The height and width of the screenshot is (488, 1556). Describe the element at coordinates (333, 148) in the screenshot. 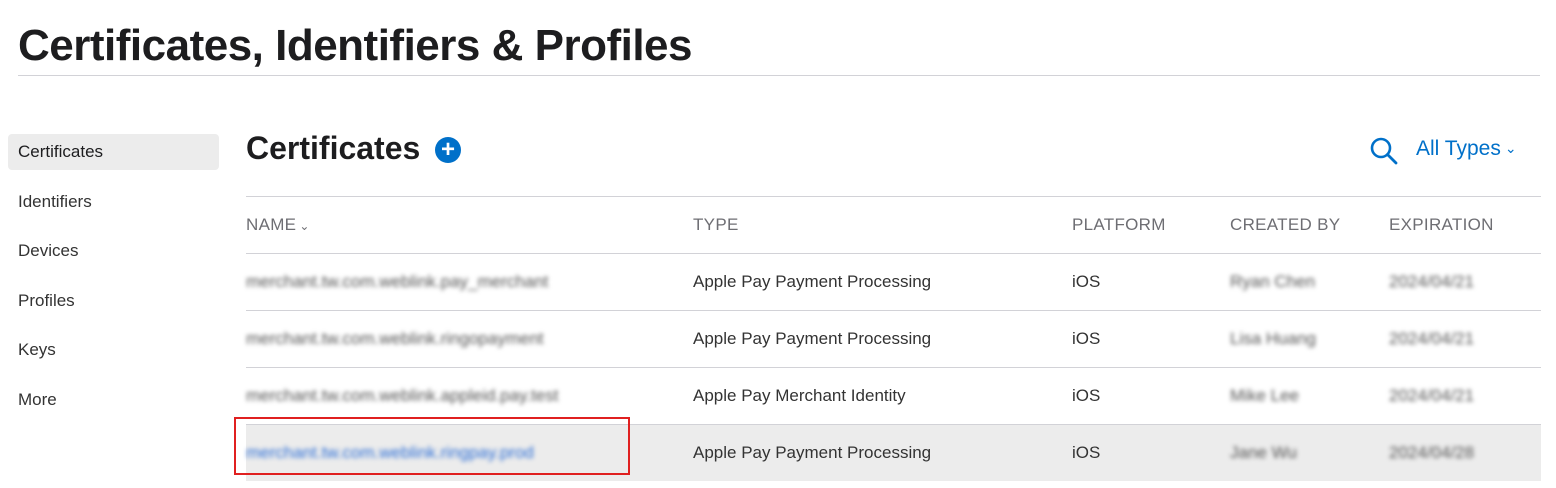

I see `section-title: Certificates` at that location.